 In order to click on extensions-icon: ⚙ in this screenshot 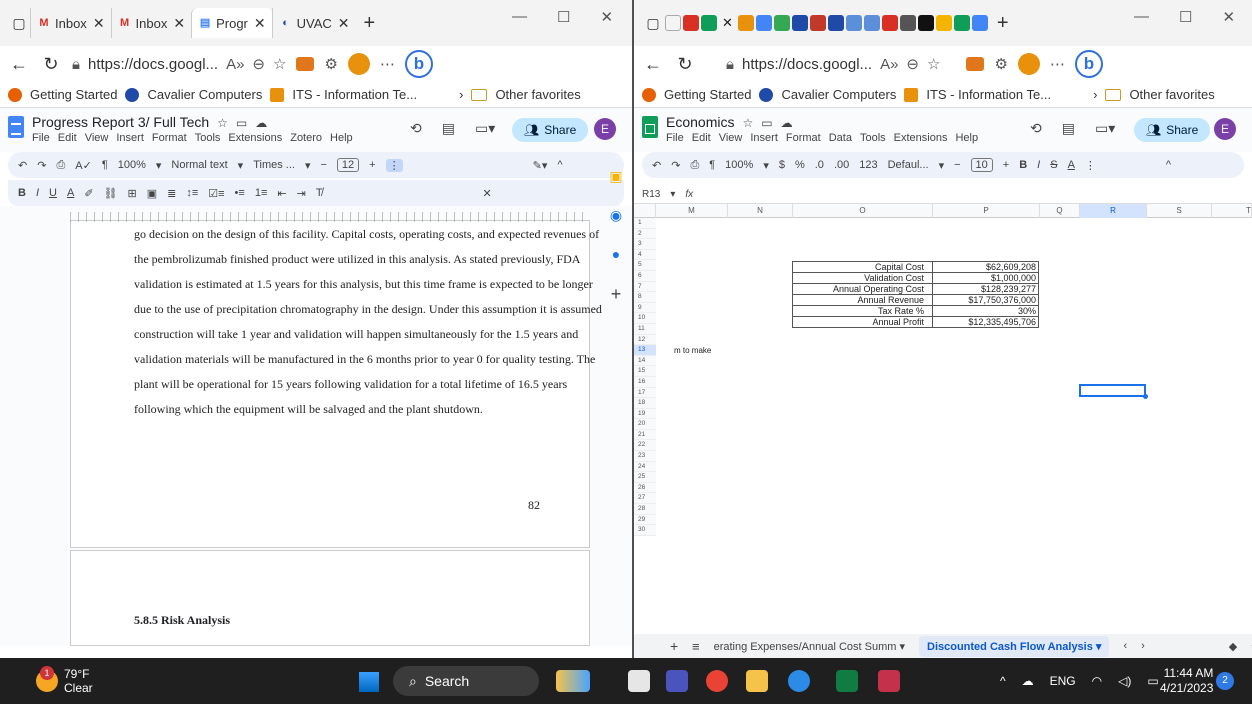, I will do `click(330, 64)`.